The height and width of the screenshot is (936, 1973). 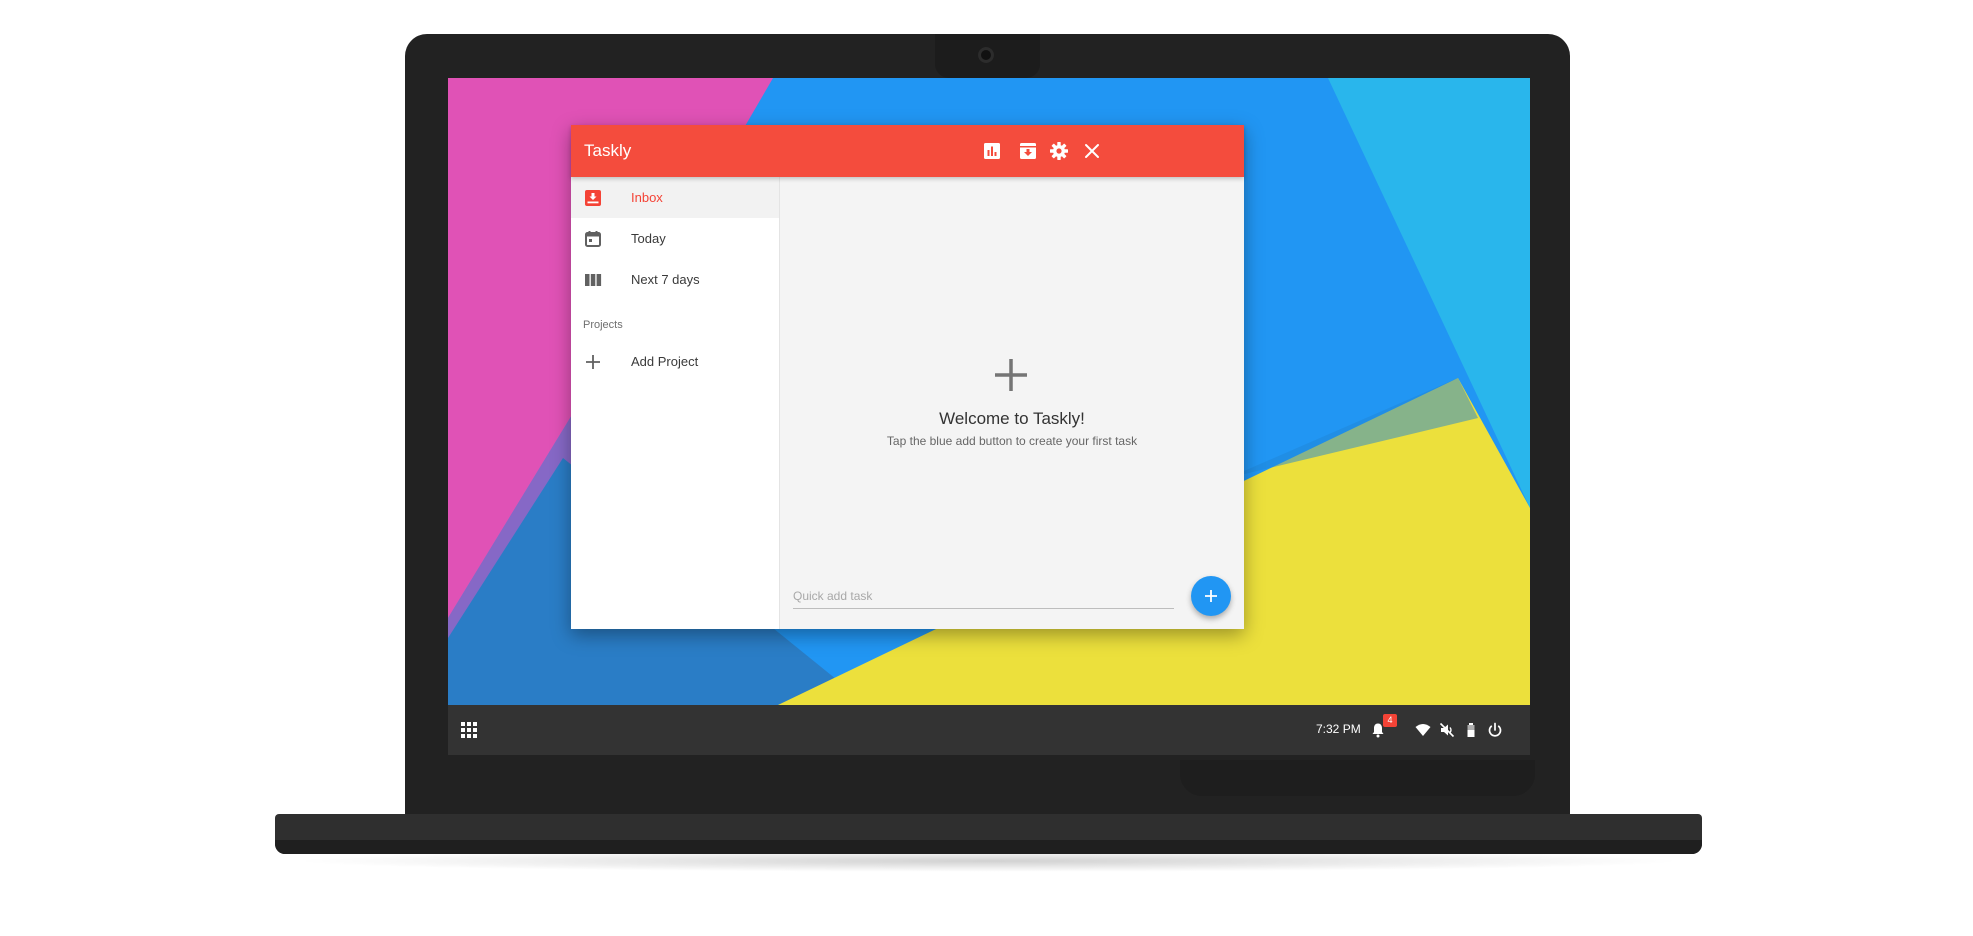 I want to click on close-icon, so click(x=1092, y=151).